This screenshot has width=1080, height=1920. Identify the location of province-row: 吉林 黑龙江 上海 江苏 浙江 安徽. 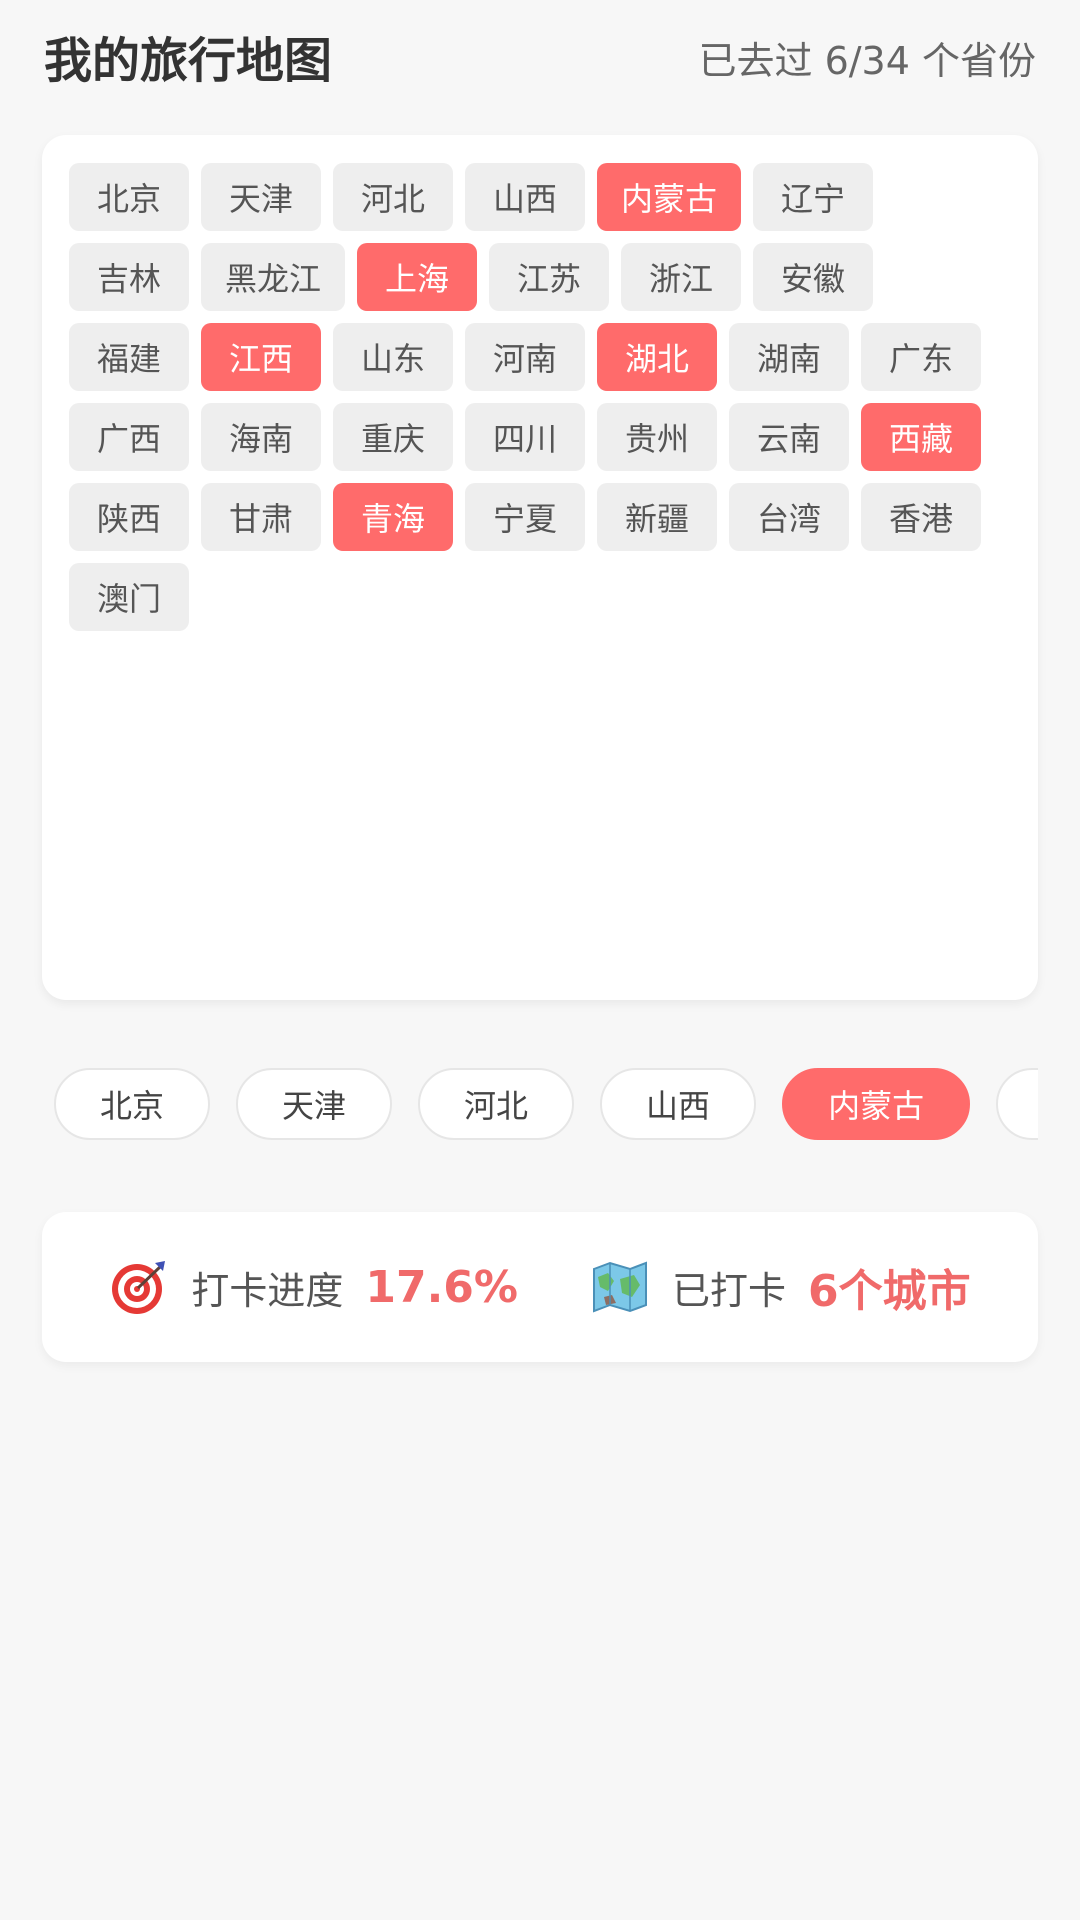
(544, 277).